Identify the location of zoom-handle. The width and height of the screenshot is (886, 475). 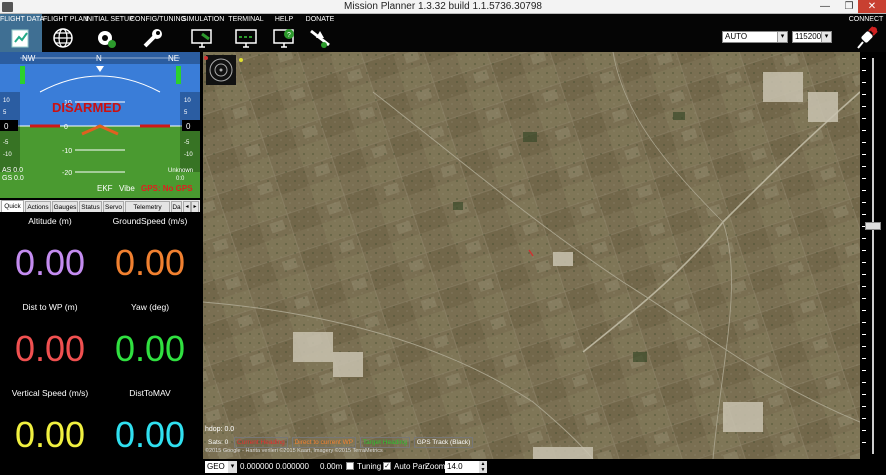
(873, 226).